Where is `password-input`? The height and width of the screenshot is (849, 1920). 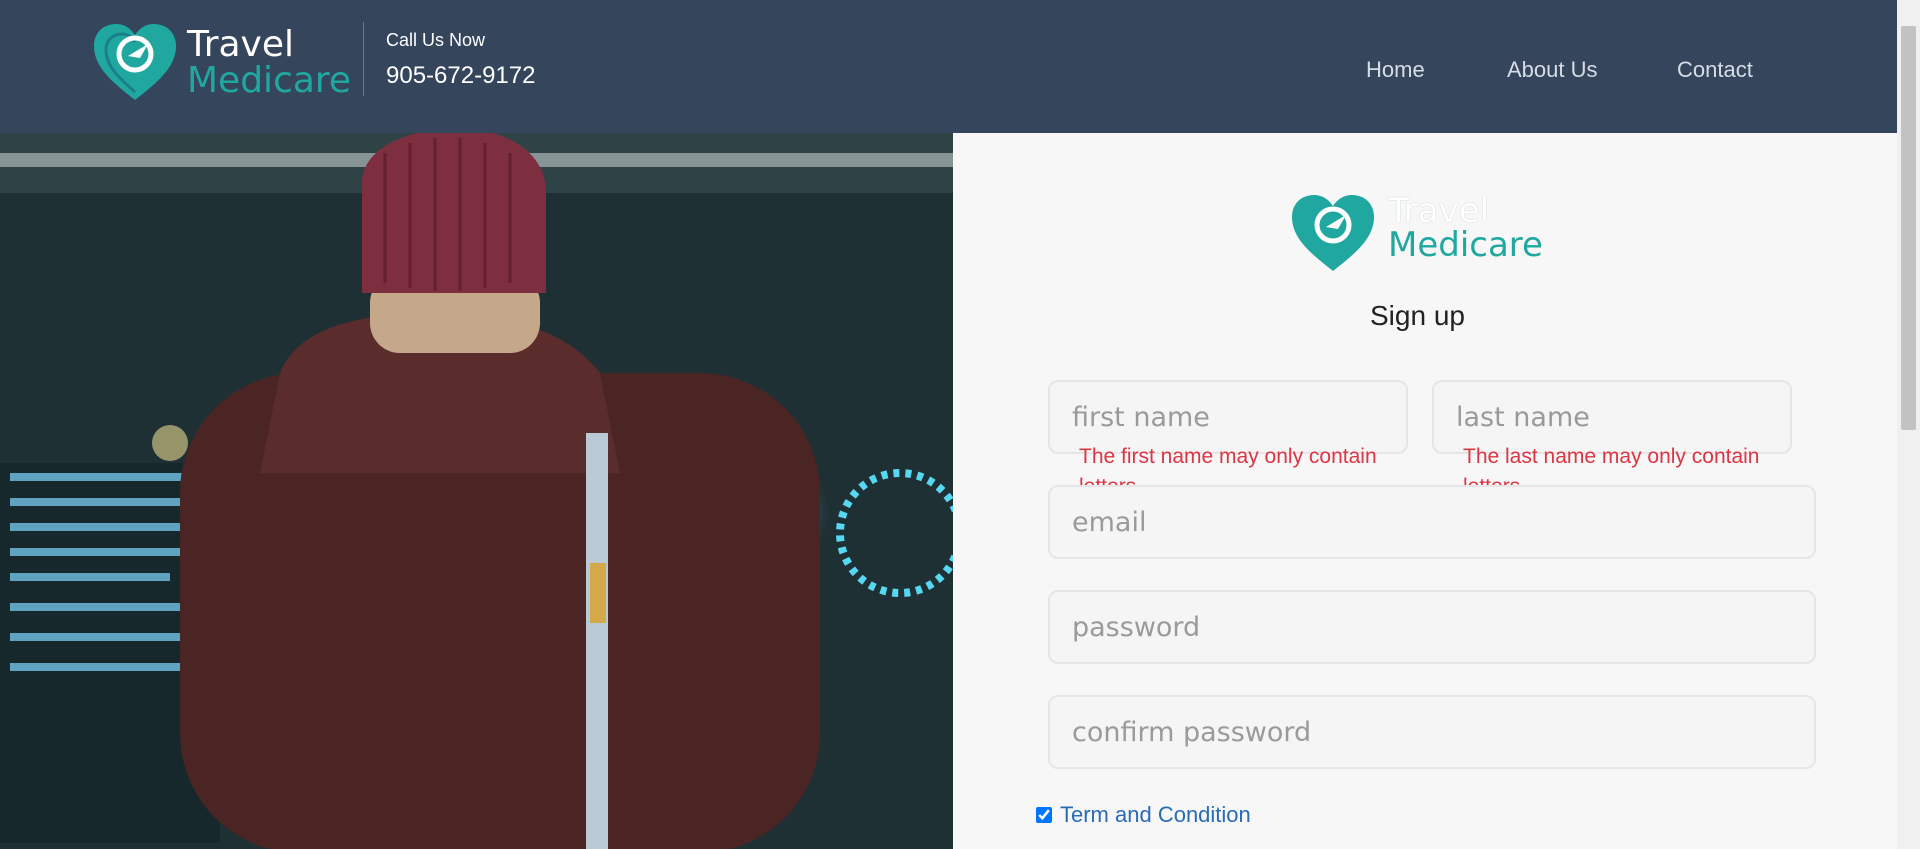
password-input is located at coordinates (1432, 627).